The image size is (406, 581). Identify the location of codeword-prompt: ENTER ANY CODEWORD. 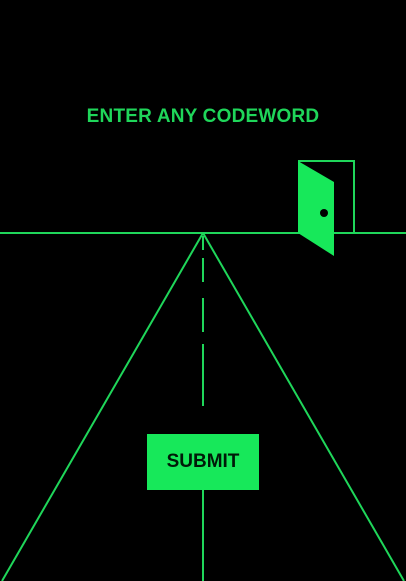
(203, 116).